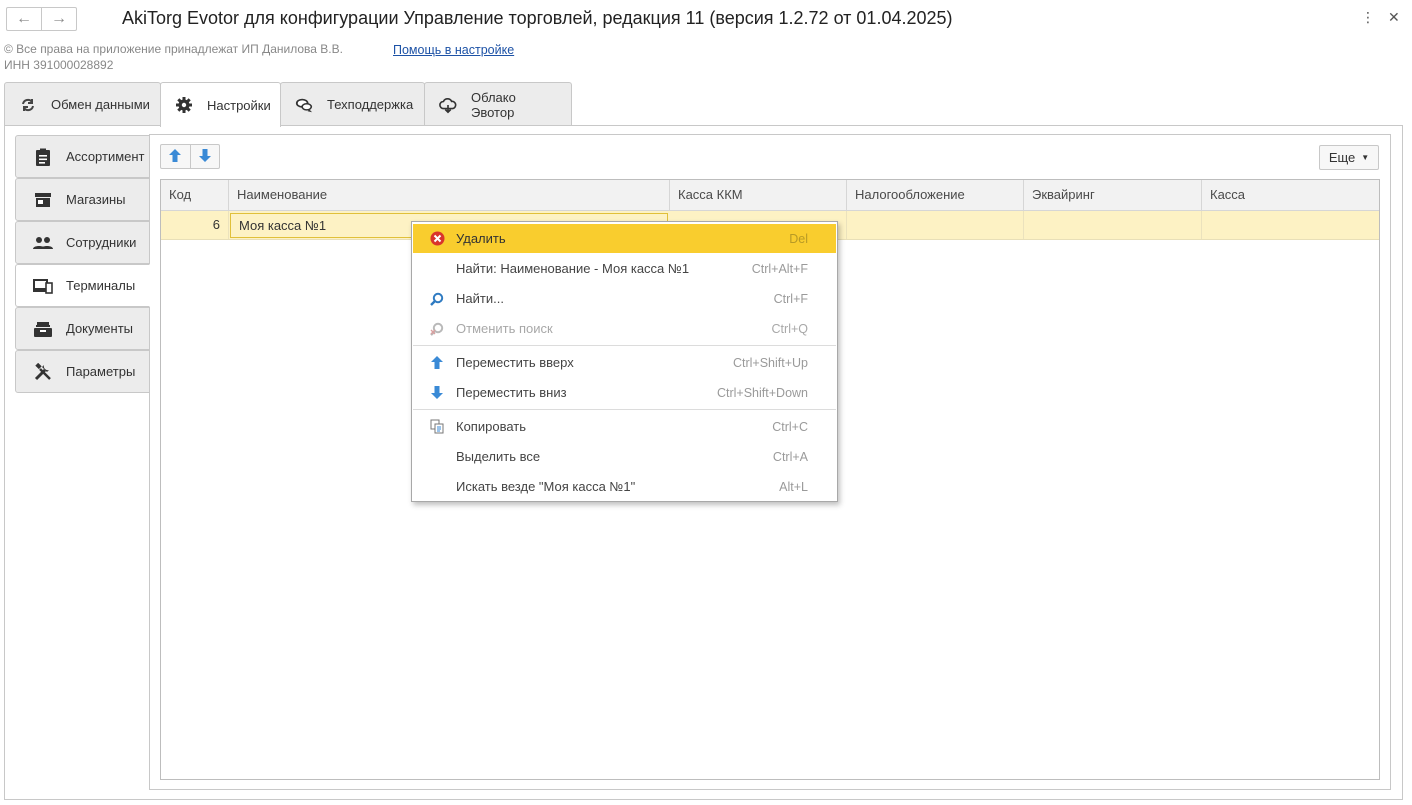  Describe the element at coordinates (437, 427) in the screenshot. I see `copy-icon` at that location.